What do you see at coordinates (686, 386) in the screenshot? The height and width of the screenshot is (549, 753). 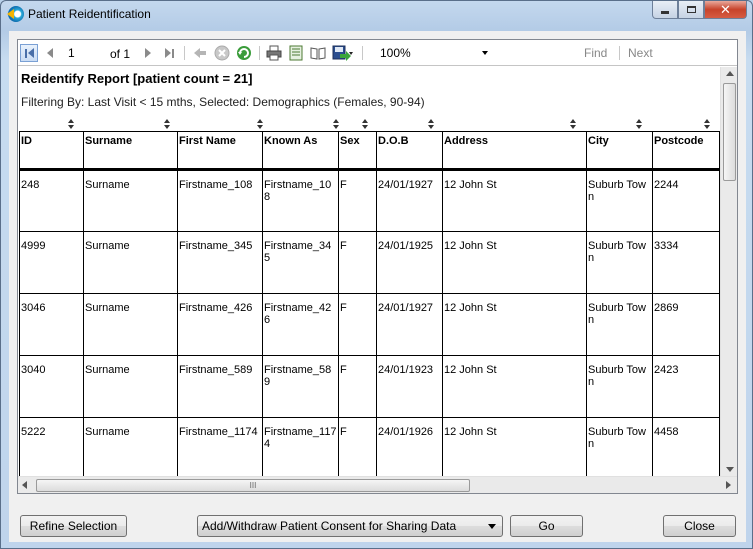 I see `cell-postcode: 2423` at bounding box center [686, 386].